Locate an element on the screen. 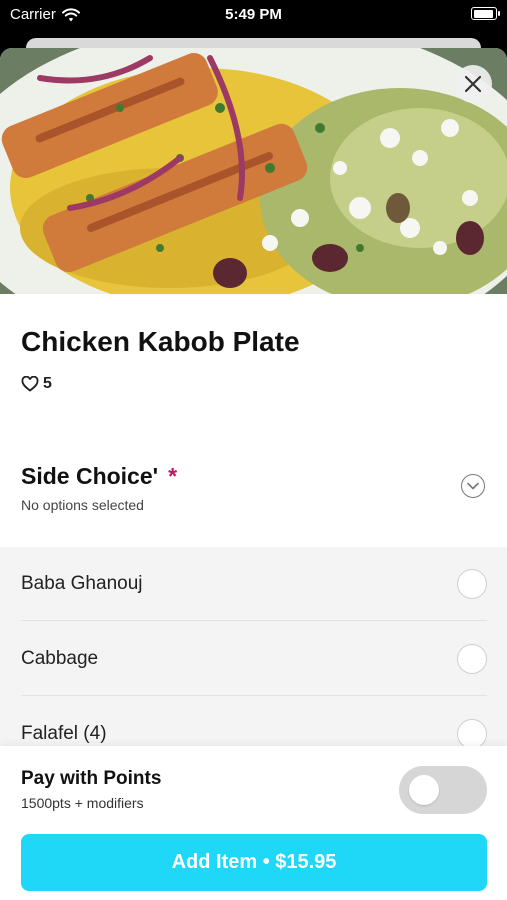 The image size is (507, 900). chevron-down-icon is located at coordinates (473, 486).